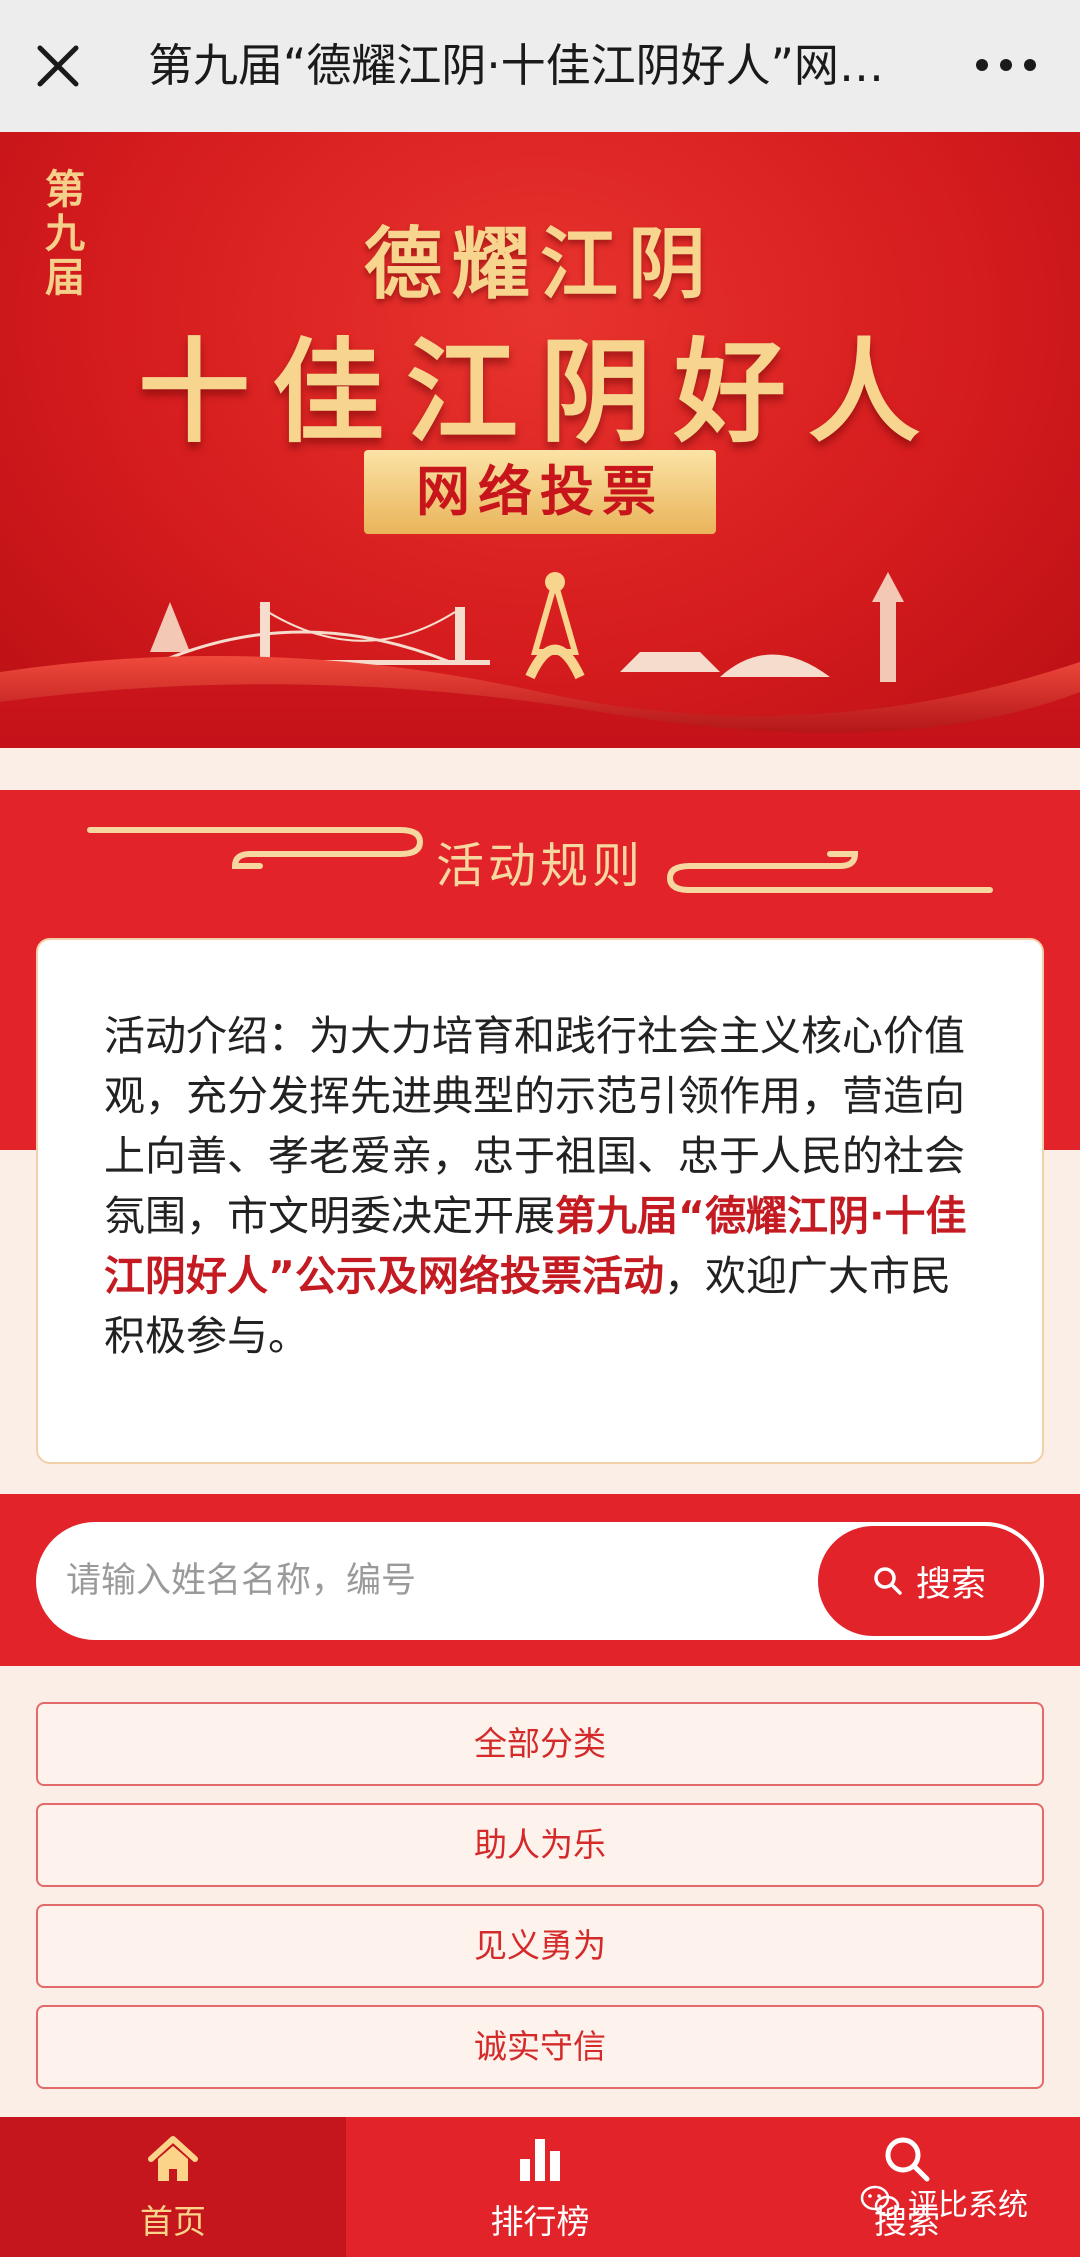 This screenshot has width=1080, height=2257. I want to click on search-button: 搜索, so click(929, 1581).